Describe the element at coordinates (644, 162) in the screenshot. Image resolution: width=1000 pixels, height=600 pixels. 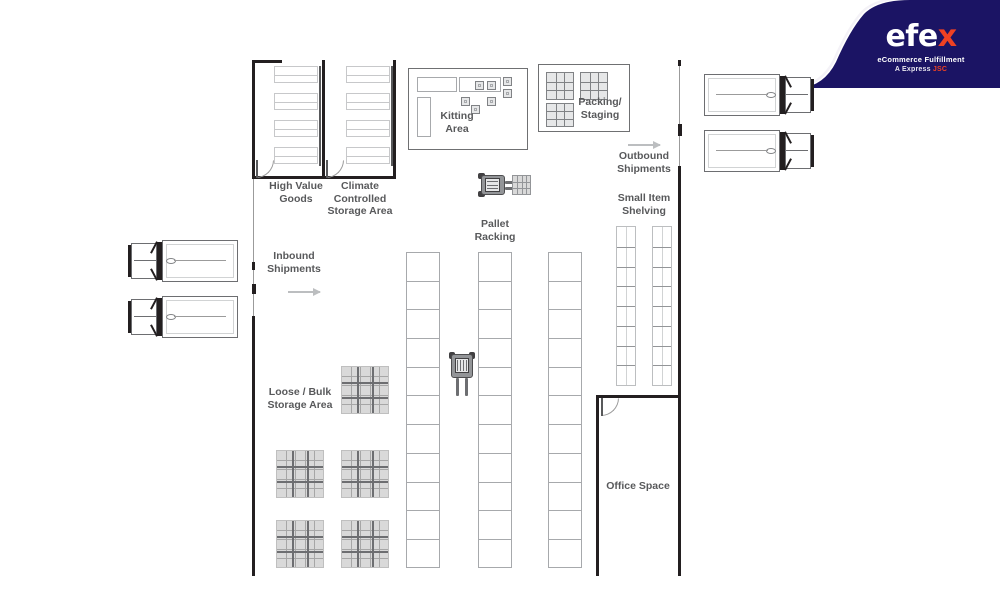
I see `label-outbound-shipments: Outbound Shipments` at that location.